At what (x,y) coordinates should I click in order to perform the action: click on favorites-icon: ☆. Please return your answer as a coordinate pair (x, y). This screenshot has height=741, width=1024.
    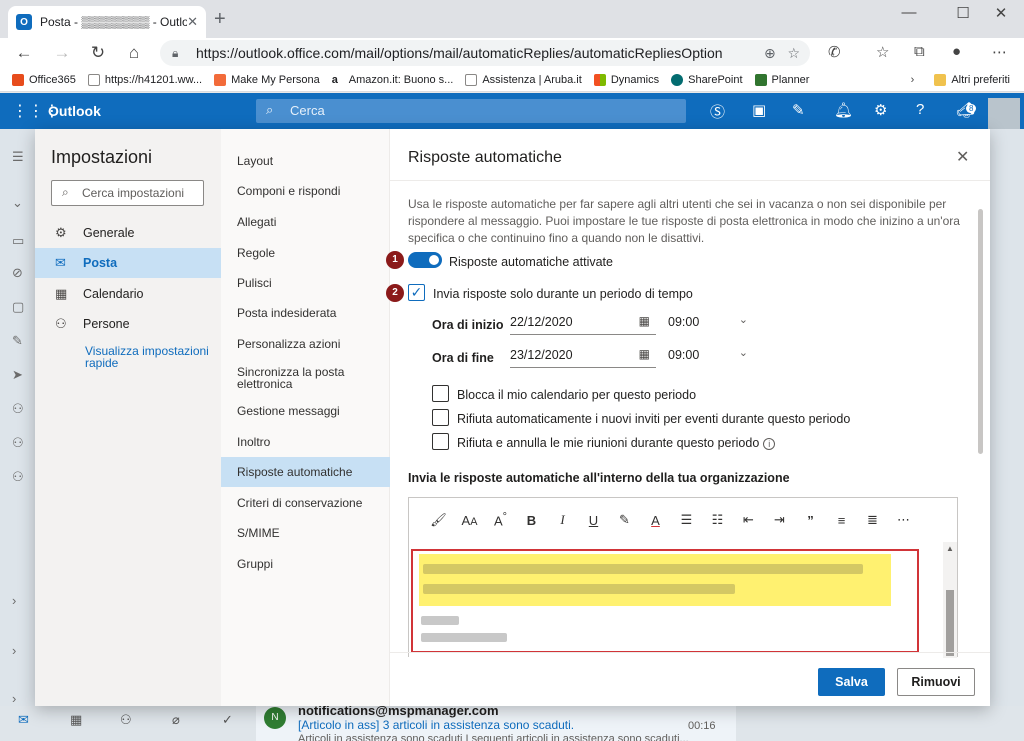
    Looking at the image, I should click on (882, 52).